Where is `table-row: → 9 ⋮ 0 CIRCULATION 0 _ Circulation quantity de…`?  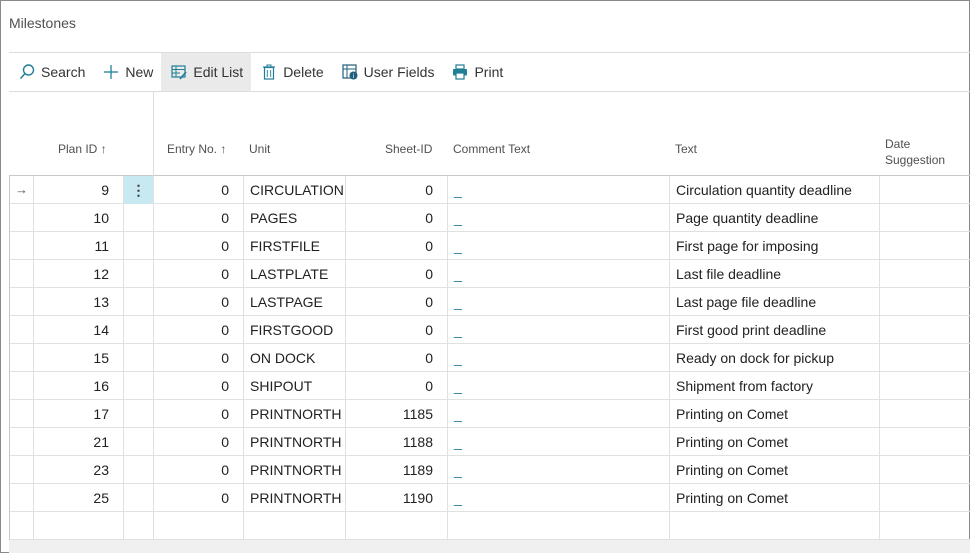
table-row: → 9 ⋮ 0 CIRCULATION 0 _ Circulation quantity de… is located at coordinates (489, 190).